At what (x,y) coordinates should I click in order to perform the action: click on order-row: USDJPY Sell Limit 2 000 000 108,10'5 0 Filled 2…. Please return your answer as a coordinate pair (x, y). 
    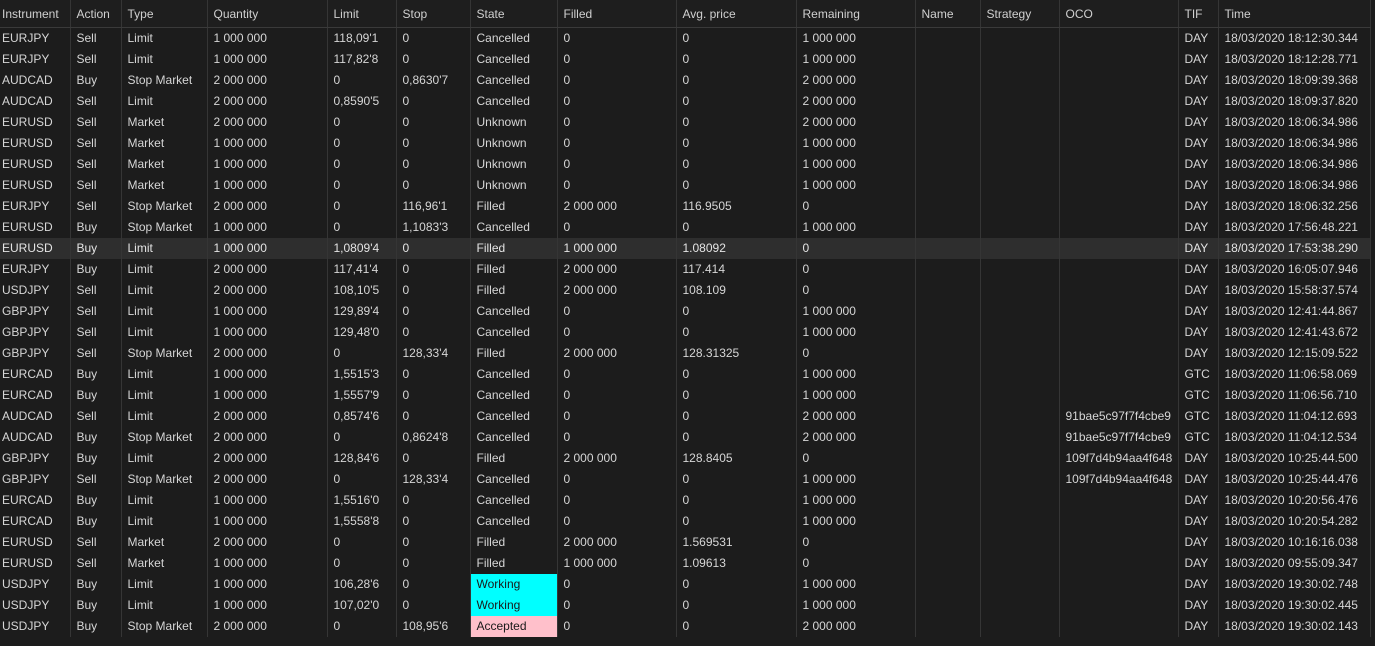
    Looking at the image, I should click on (685, 290).